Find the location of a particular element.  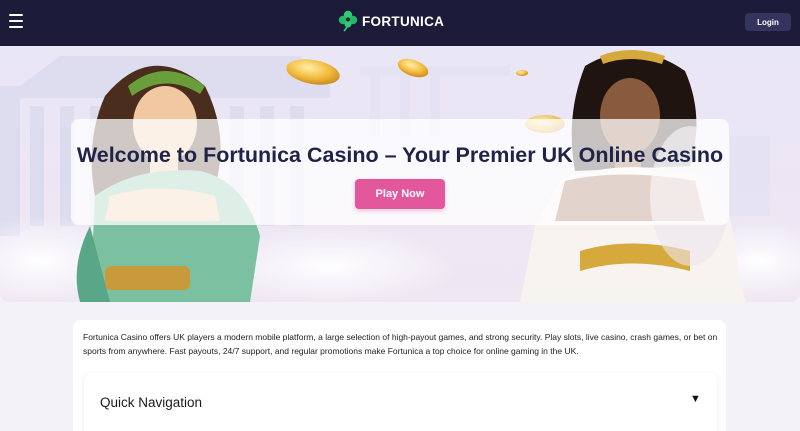

top-navigation-bar: FORTUNICA Login is located at coordinates (400, 23).